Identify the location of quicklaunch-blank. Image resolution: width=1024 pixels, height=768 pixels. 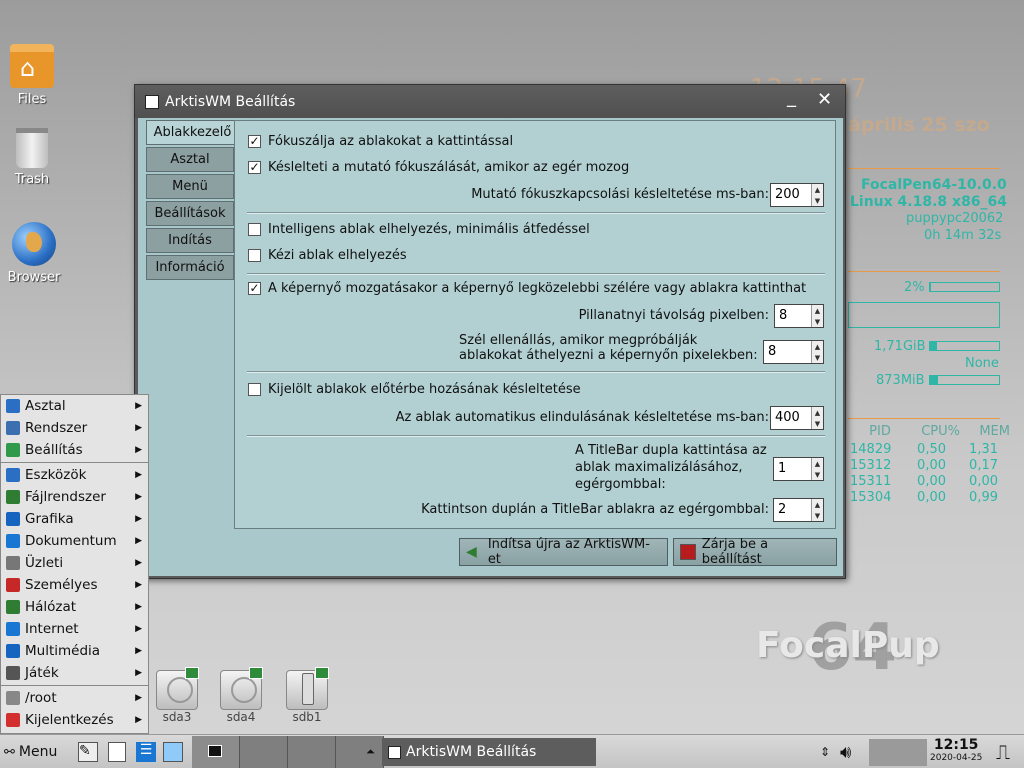
(117, 752).